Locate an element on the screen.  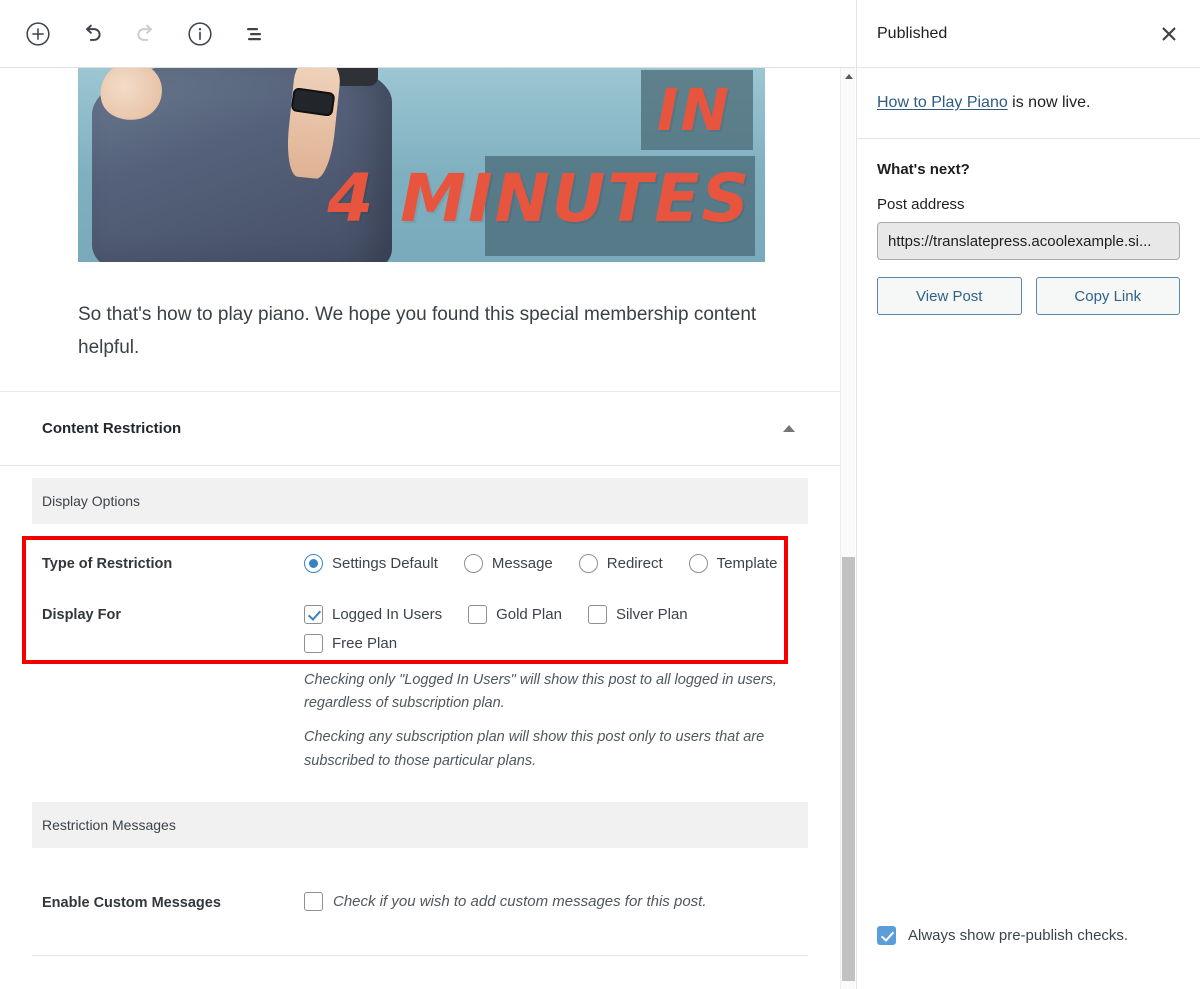
plus-circle-icon is located at coordinates (38, 33).